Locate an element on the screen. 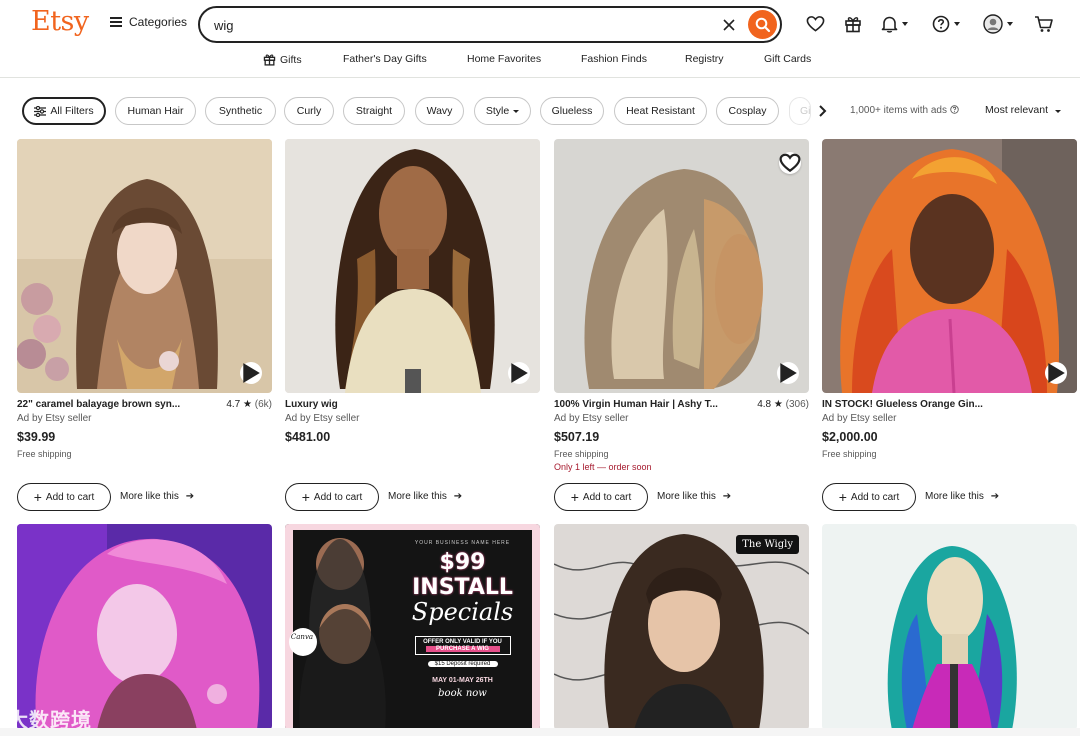 The width and height of the screenshot is (1080, 736). flyer-headline: $99 INSTALL is located at coordinates (462, 575).